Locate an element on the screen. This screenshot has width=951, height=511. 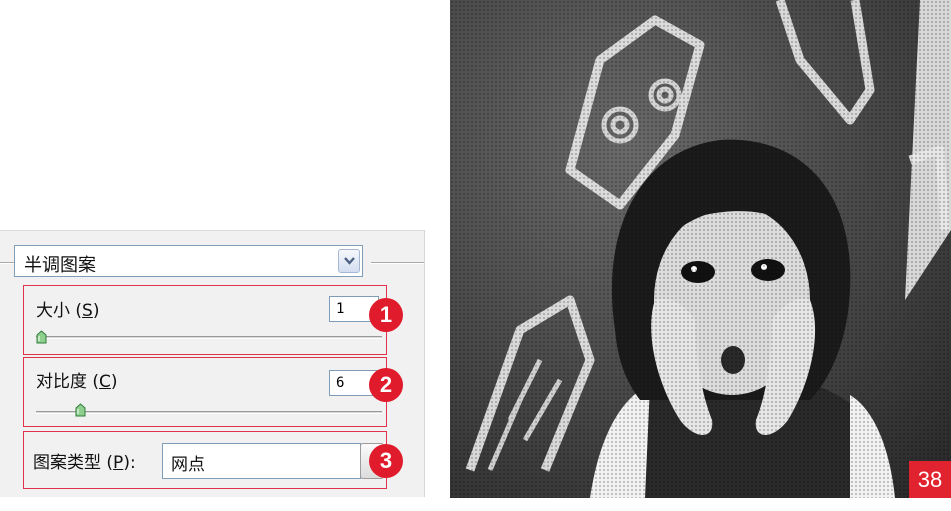
pattern-type-group: 图案类型 (P): 网点 is located at coordinates (205, 460).